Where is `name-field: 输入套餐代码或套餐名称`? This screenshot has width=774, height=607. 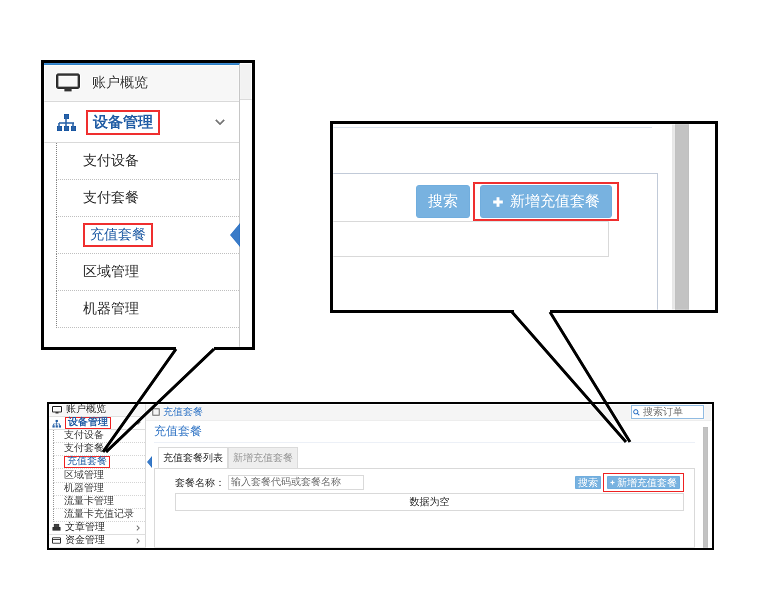 name-field: 输入套餐代码或套餐名称 is located at coordinates (296, 482).